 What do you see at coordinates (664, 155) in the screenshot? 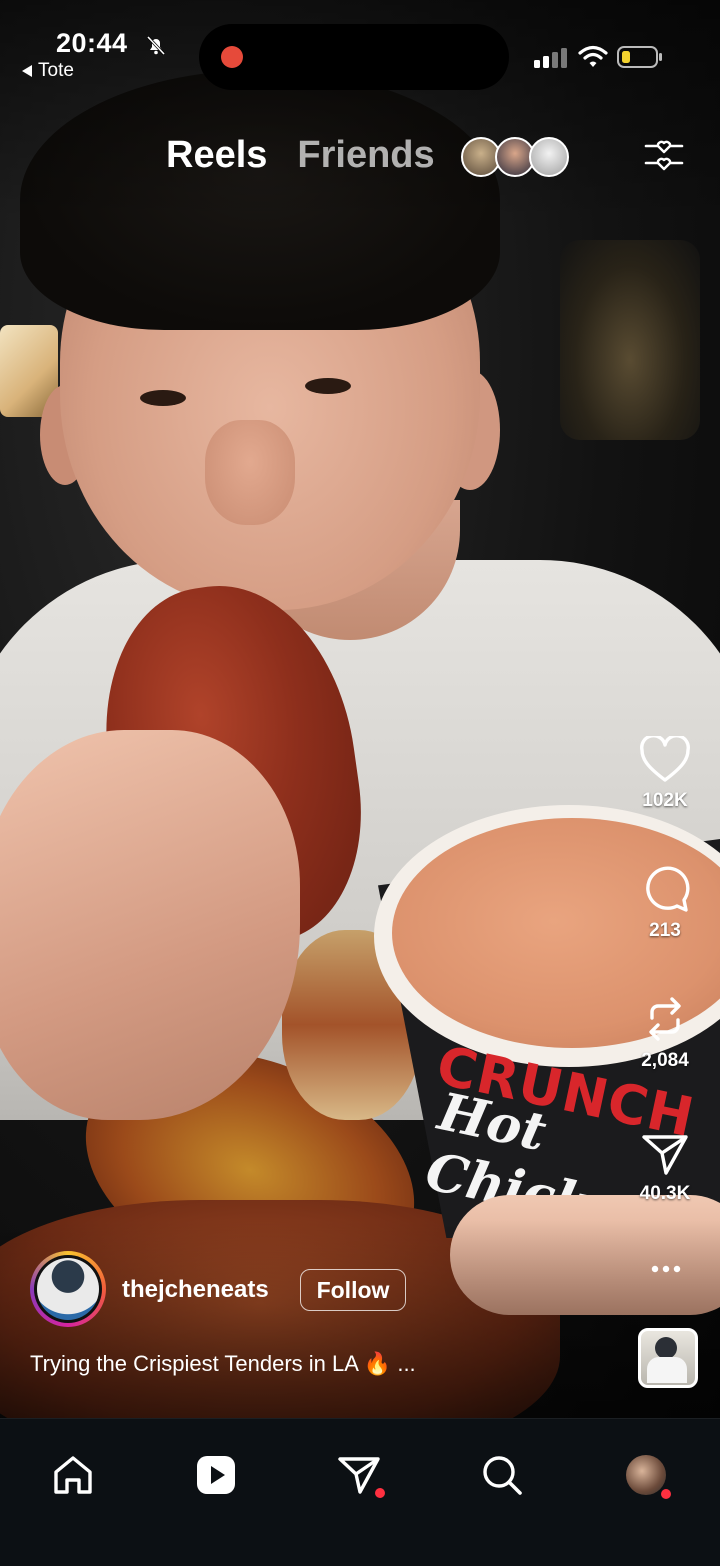
I see `sliders-heart-icon` at bounding box center [664, 155].